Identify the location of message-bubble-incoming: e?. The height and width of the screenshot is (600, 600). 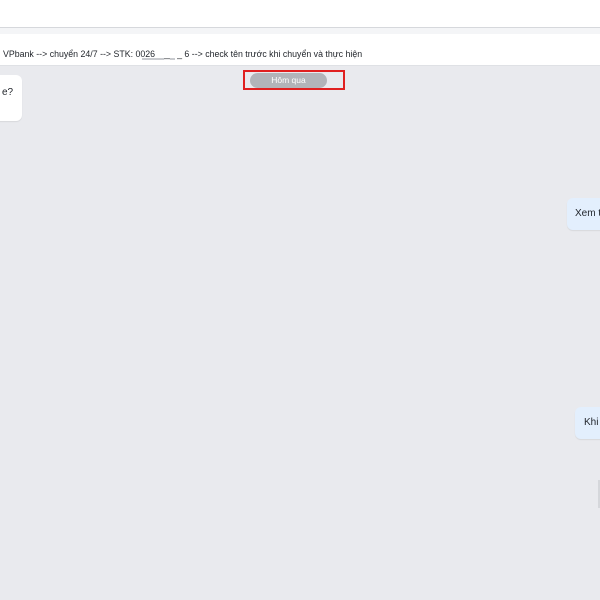
(11, 98).